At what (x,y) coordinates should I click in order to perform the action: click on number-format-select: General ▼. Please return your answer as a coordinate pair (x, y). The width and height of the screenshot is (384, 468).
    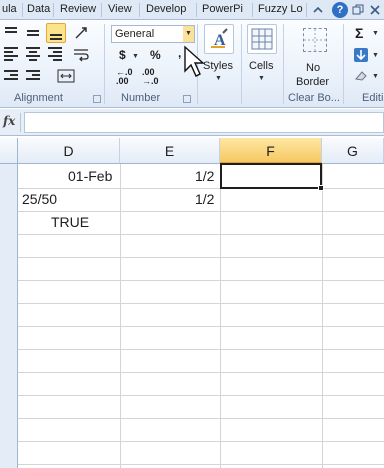
    Looking at the image, I should click on (153, 34).